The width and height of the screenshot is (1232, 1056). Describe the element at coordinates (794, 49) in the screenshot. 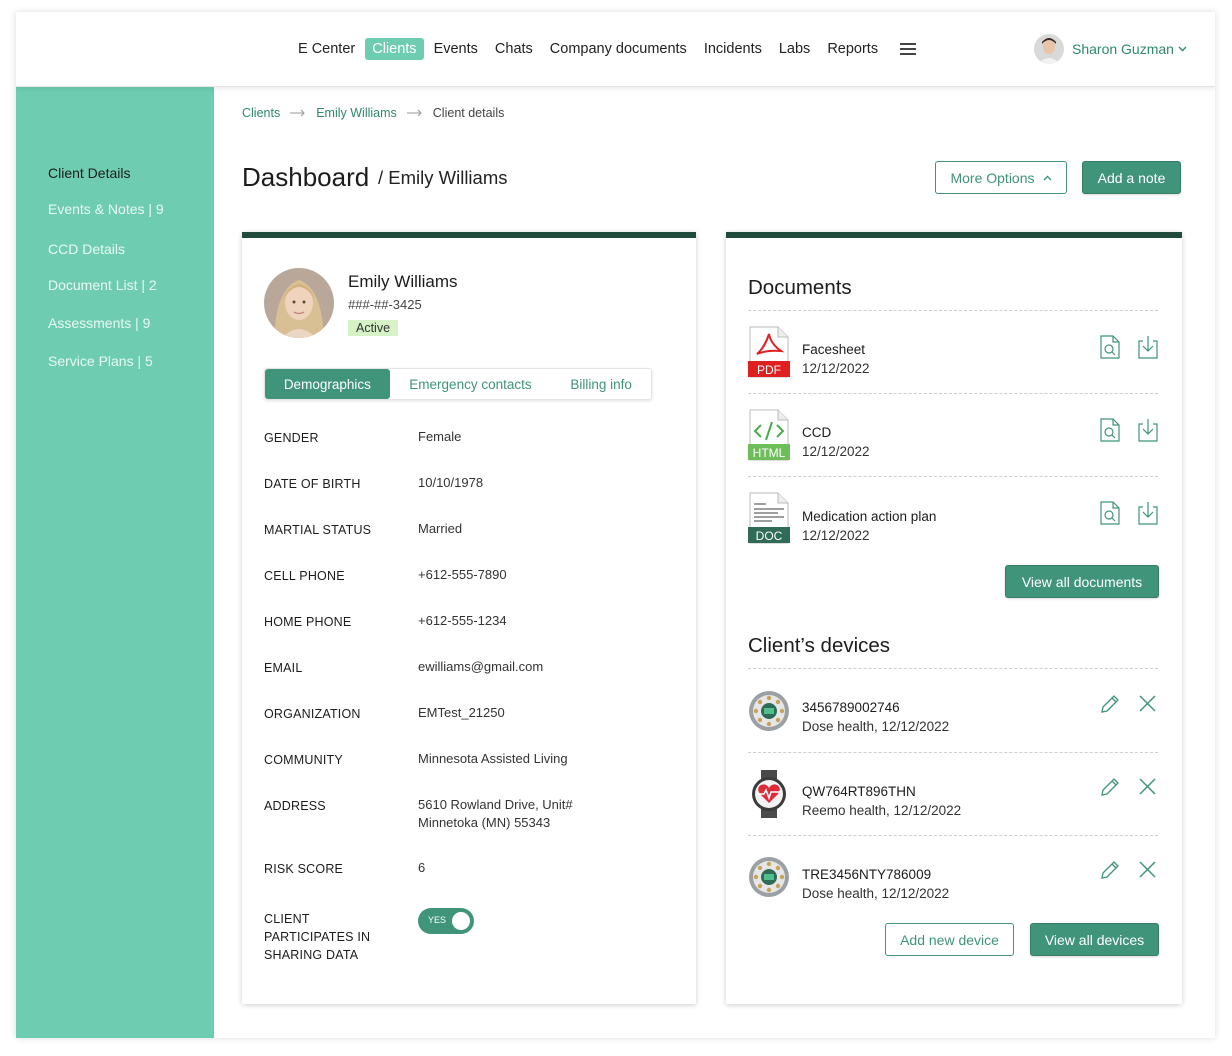

I see `nav-labs: Labs` at that location.